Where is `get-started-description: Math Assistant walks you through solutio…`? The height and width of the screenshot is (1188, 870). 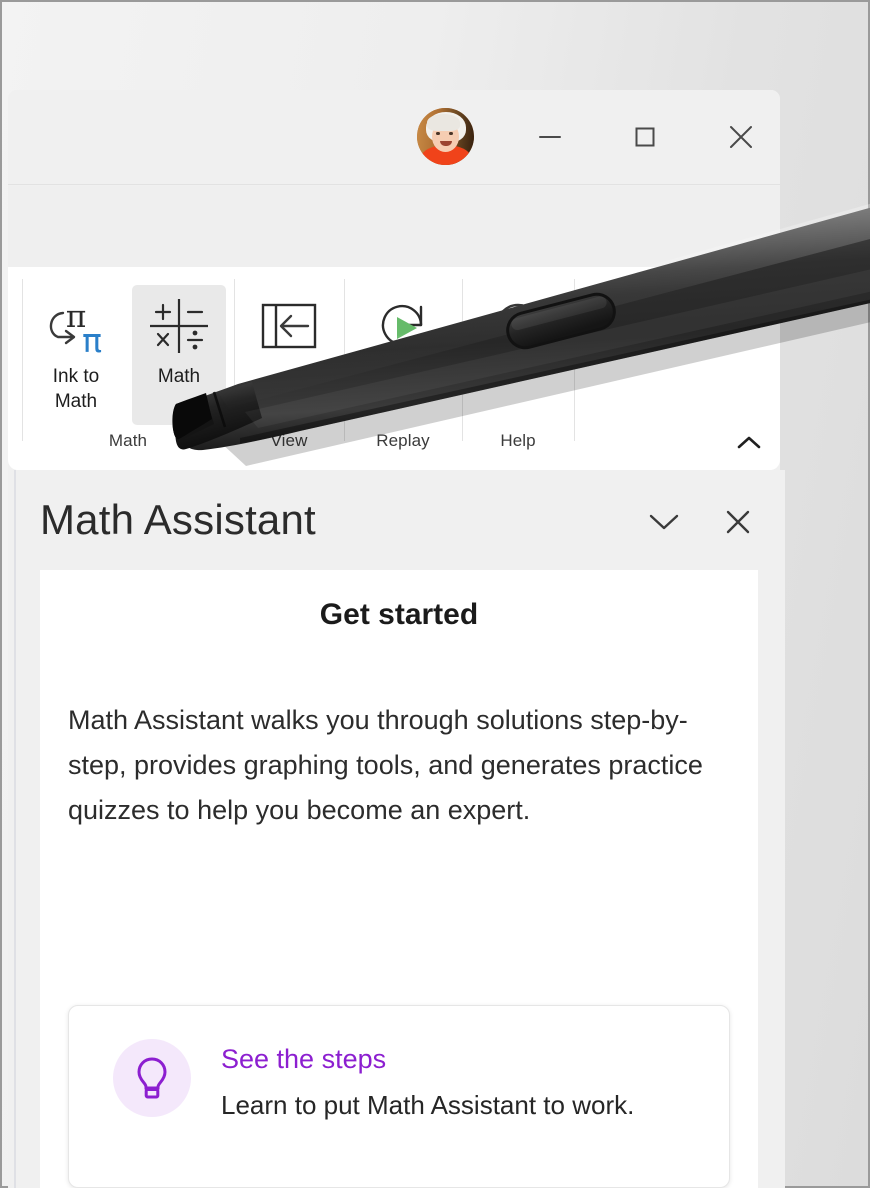 get-started-description: Math Assistant walks you through solutio… is located at coordinates (385, 765).